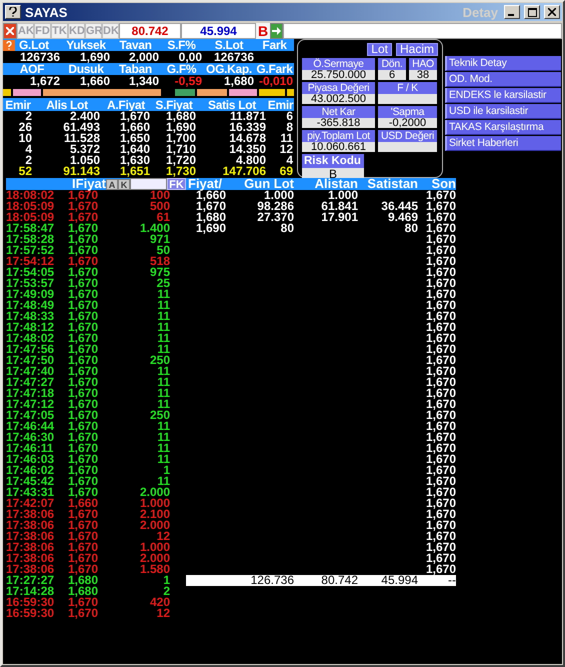  I want to click on column-header: Alis Lot, so click(67, 104).